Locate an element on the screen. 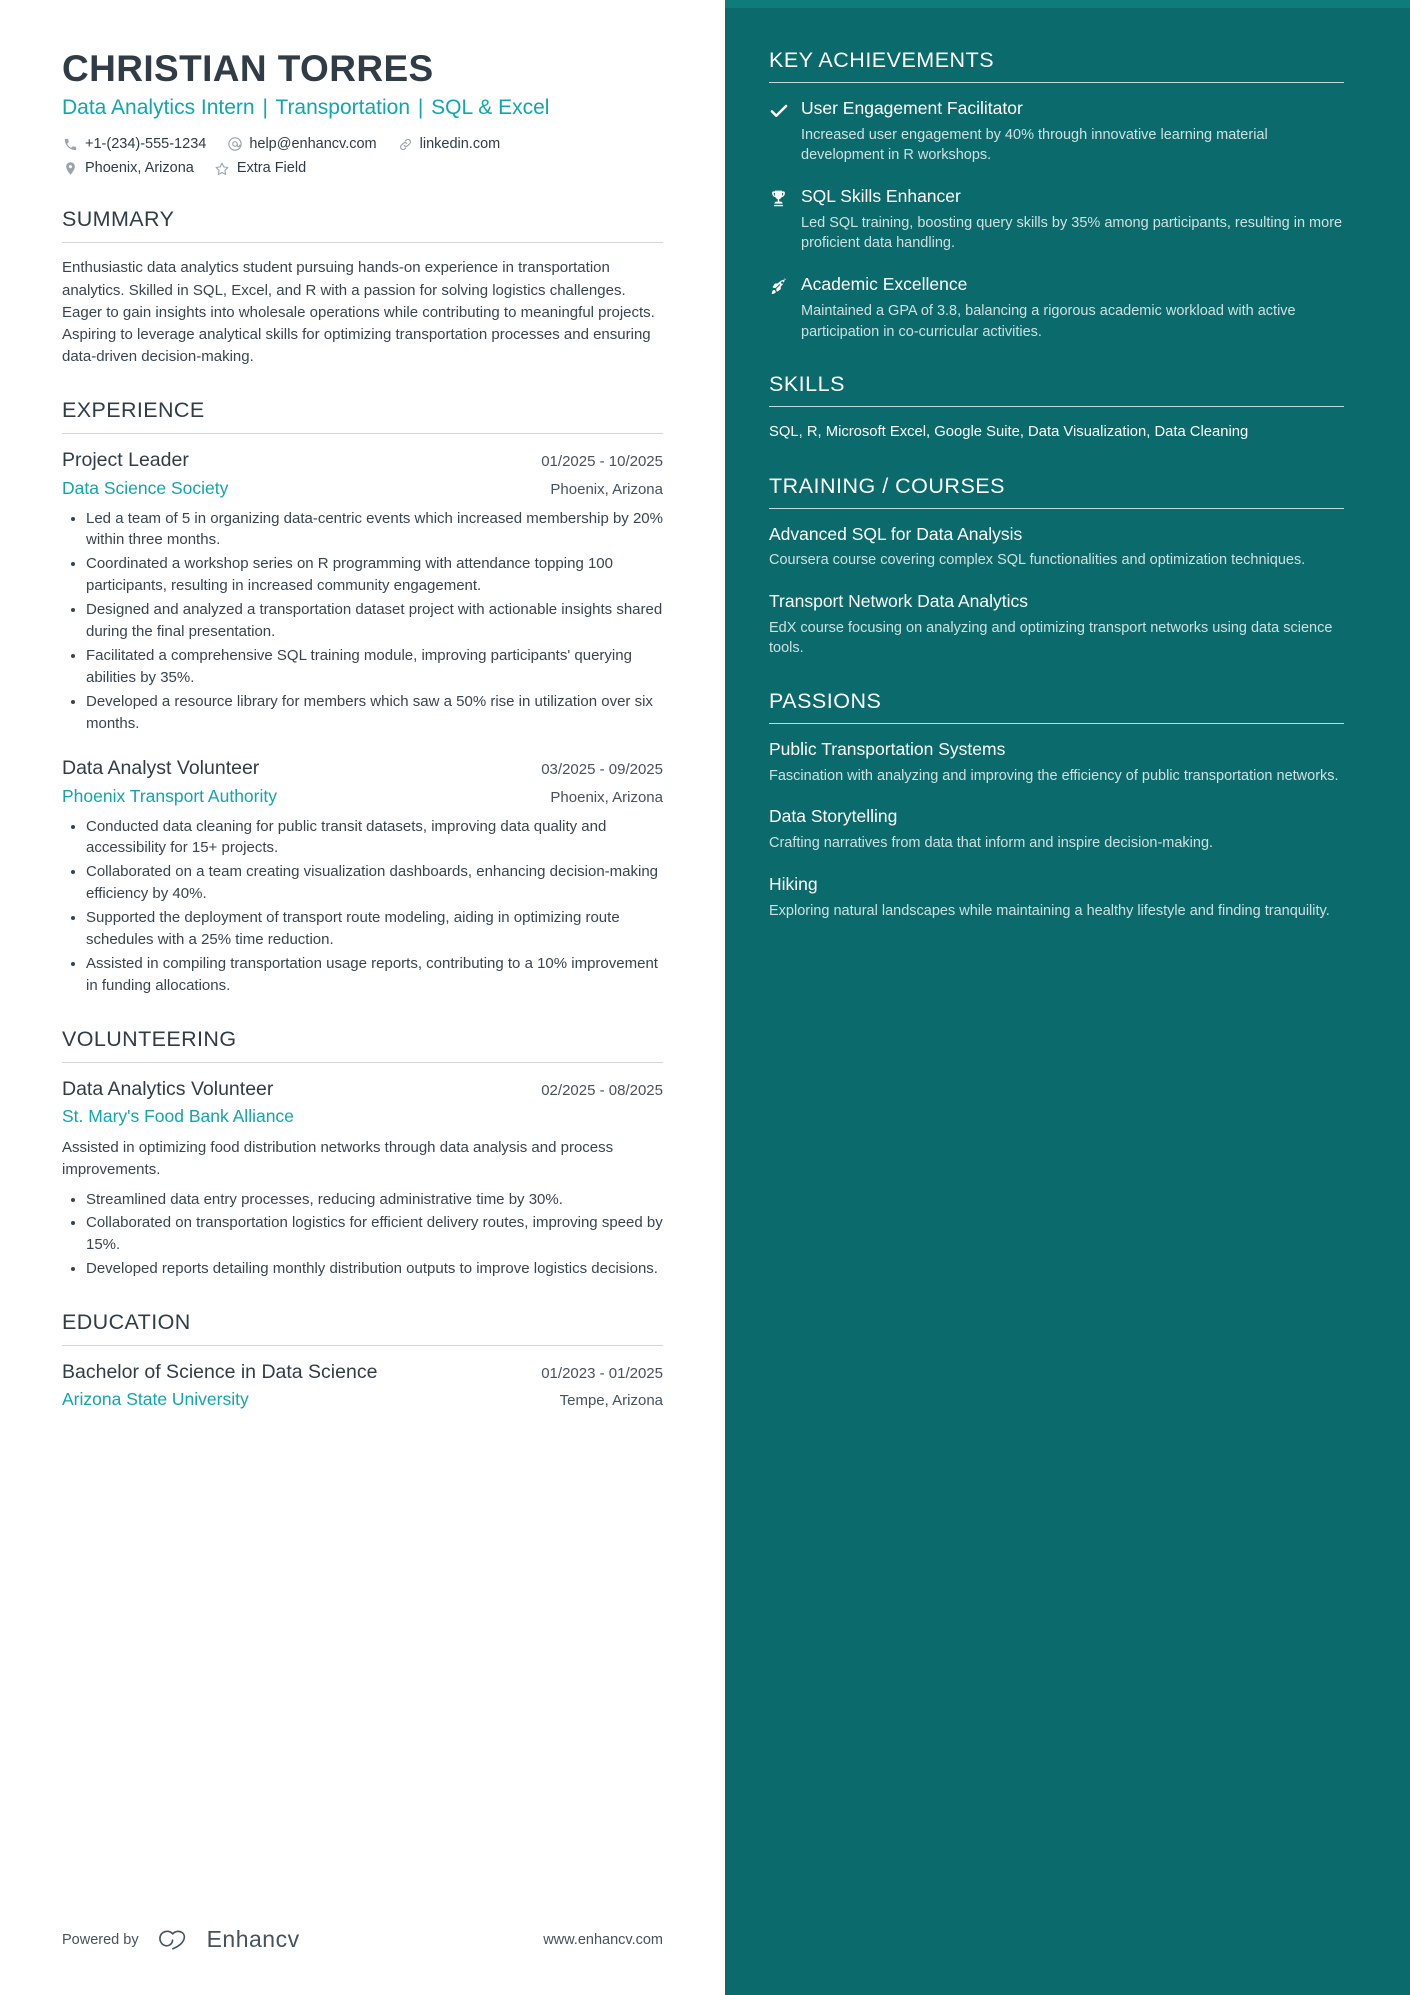  experience-role: Project Leader is located at coordinates (125, 460).